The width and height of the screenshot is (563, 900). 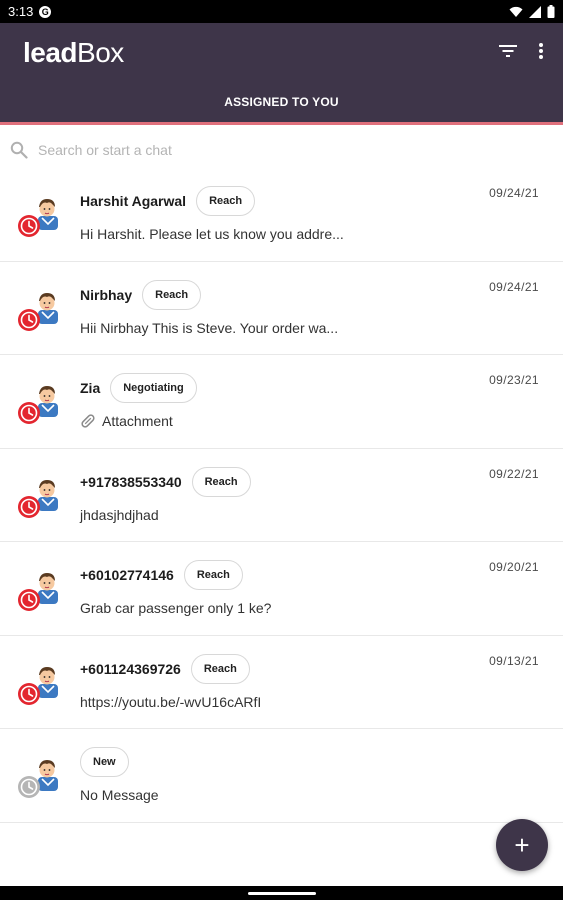 I want to click on status-time: 3:13, so click(x=21, y=11).